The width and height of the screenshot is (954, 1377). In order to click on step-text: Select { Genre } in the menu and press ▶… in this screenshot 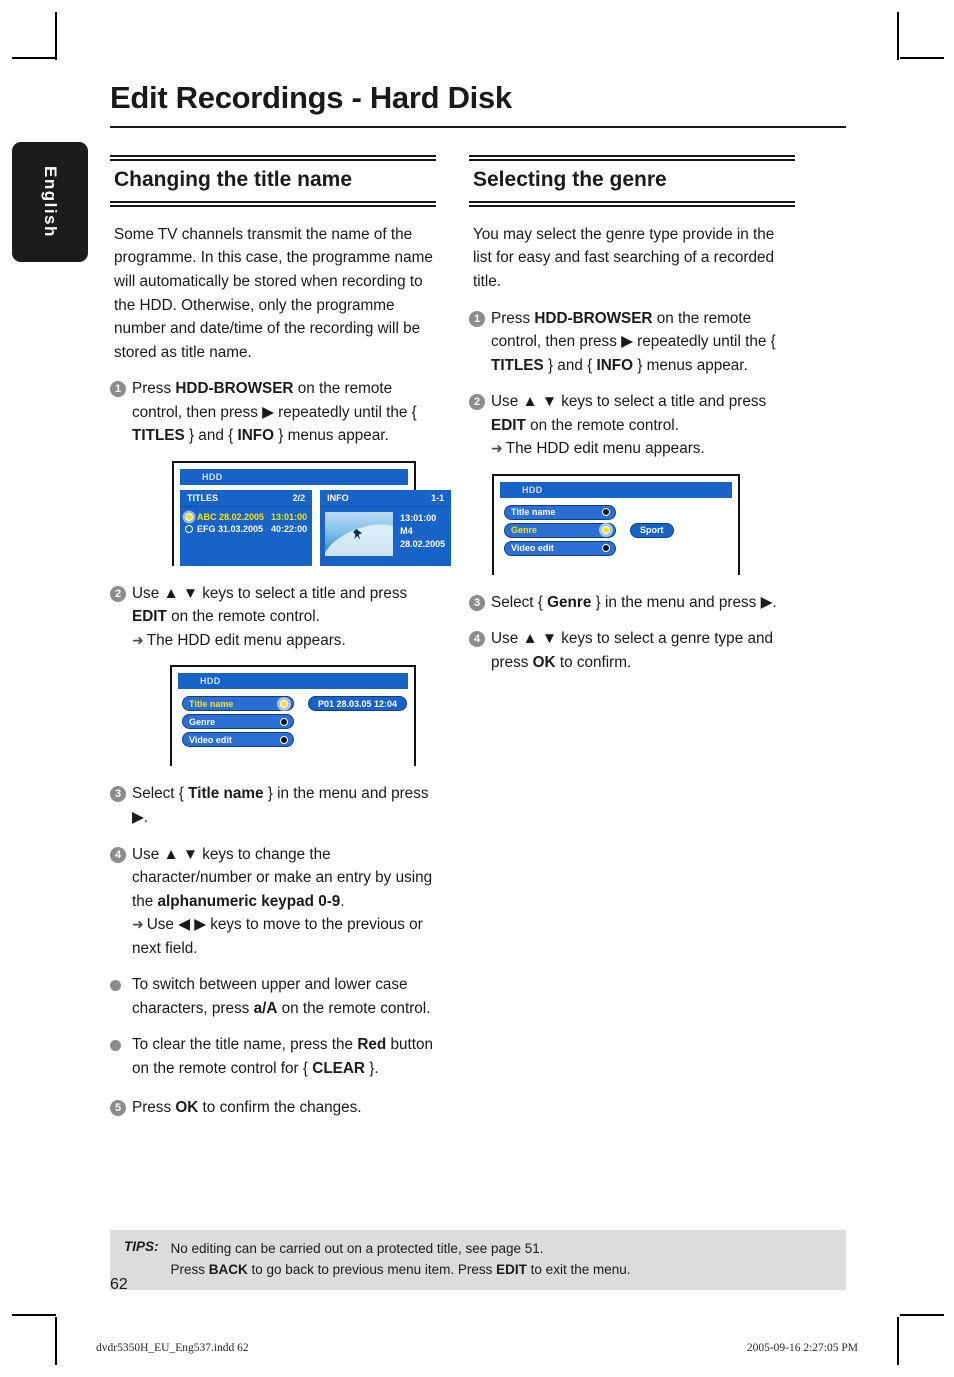, I will do `click(634, 602)`.